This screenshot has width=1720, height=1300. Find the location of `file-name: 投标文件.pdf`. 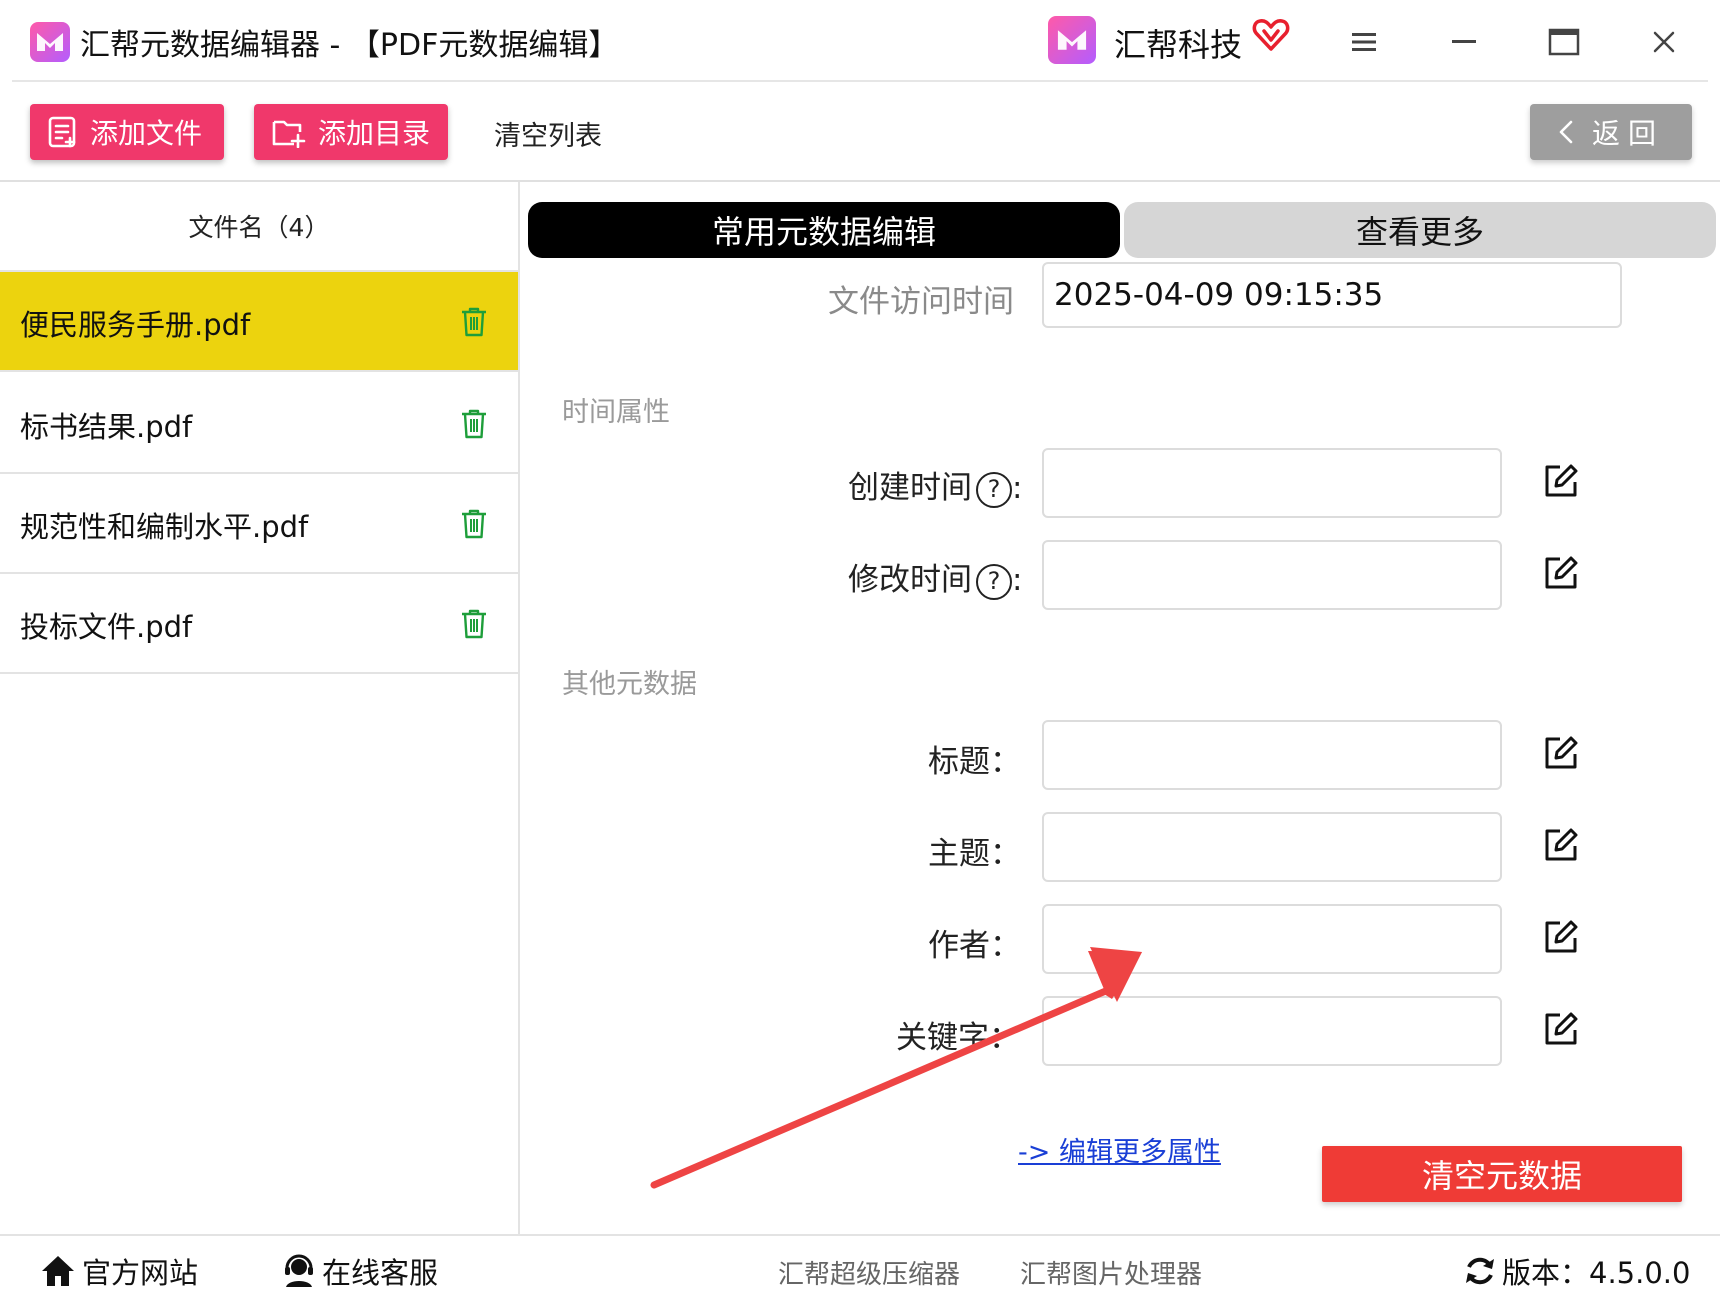

file-name: 投标文件.pdf is located at coordinates (106, 627).